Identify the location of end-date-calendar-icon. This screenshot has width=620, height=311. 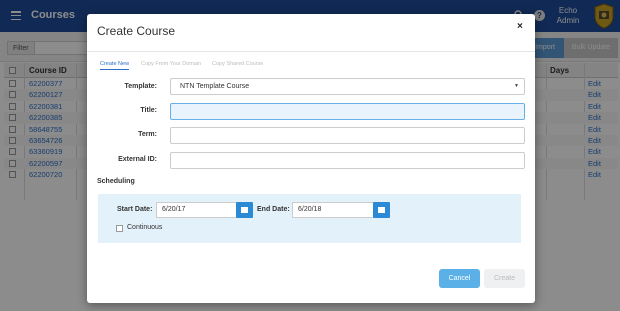
(381, 210).